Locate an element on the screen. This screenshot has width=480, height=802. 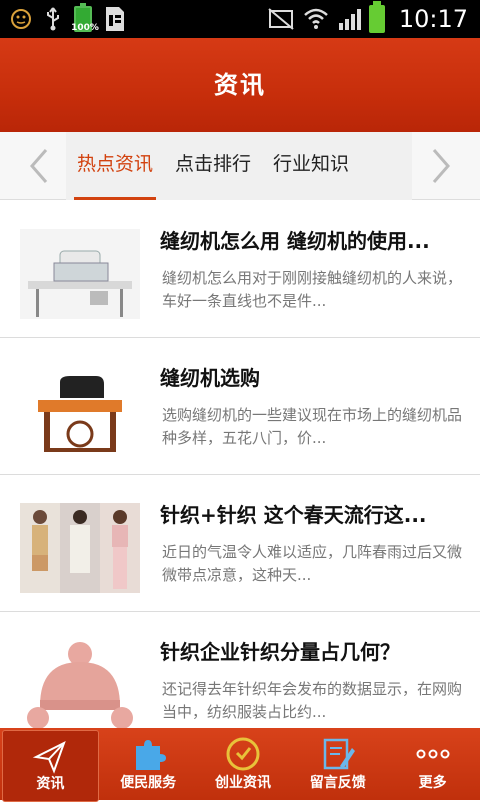
bottom-navigation: 资讯 便民服务 创业资讯 留言反馈 更多 is located at coordinates (240, 765).